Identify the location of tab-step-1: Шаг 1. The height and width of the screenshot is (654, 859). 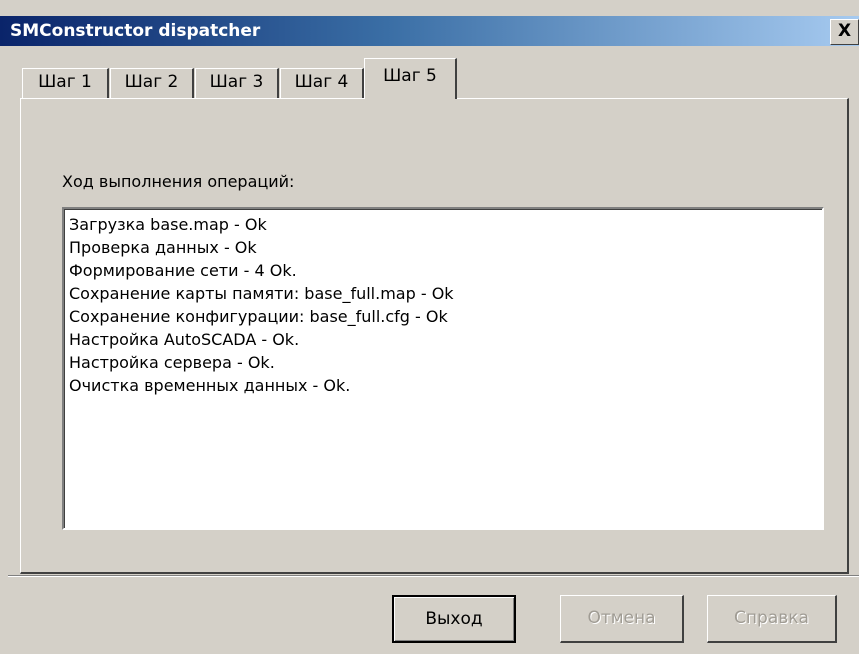
(65, 83).